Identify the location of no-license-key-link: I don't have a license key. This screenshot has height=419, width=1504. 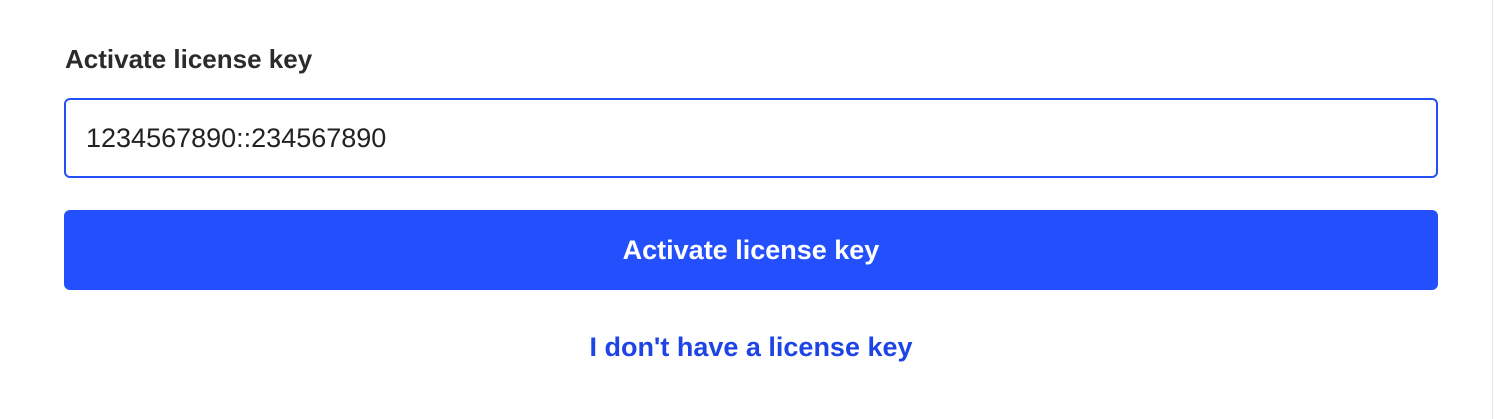
(751, 347).